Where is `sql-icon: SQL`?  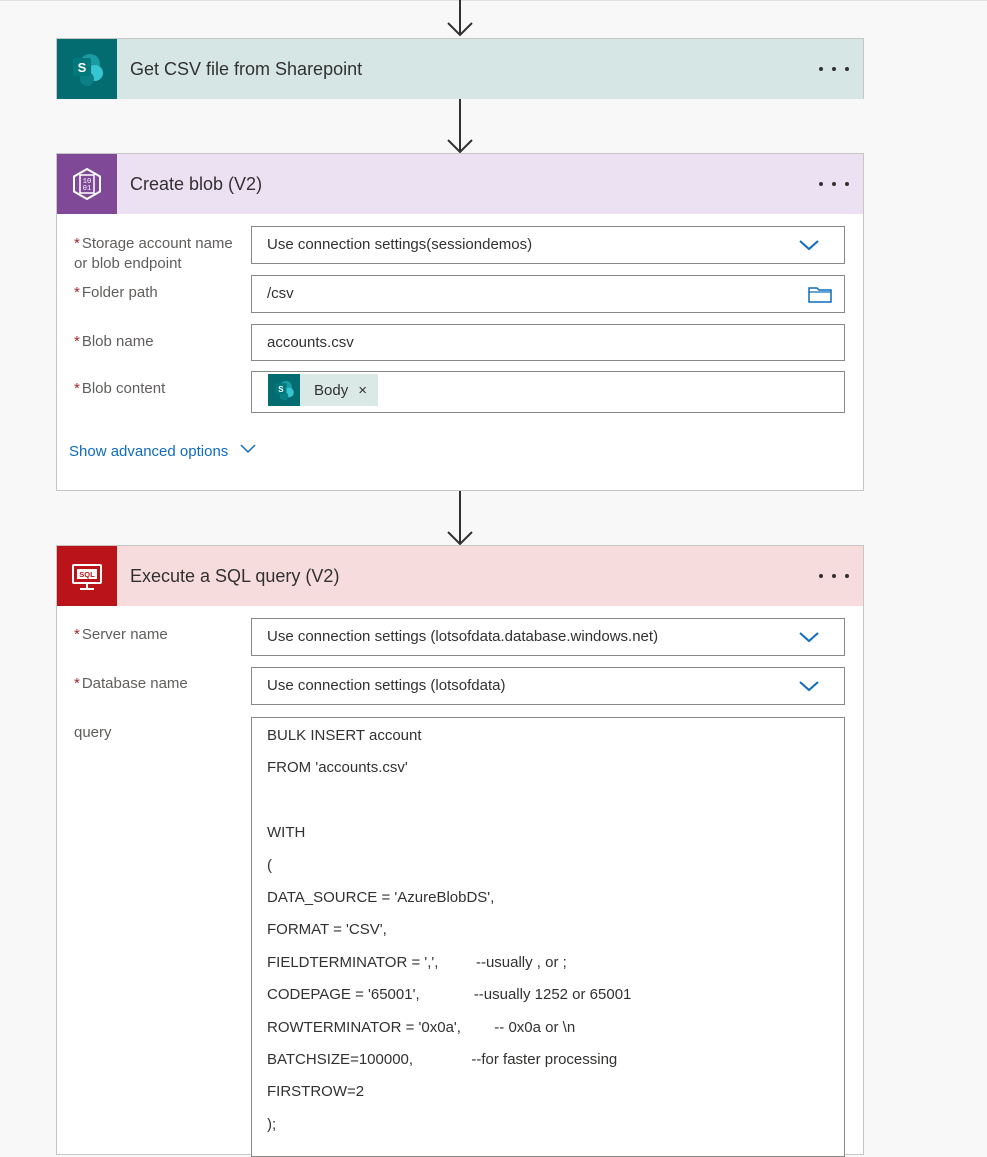 sql-icon: SQL is located at coordinates (87, 576).